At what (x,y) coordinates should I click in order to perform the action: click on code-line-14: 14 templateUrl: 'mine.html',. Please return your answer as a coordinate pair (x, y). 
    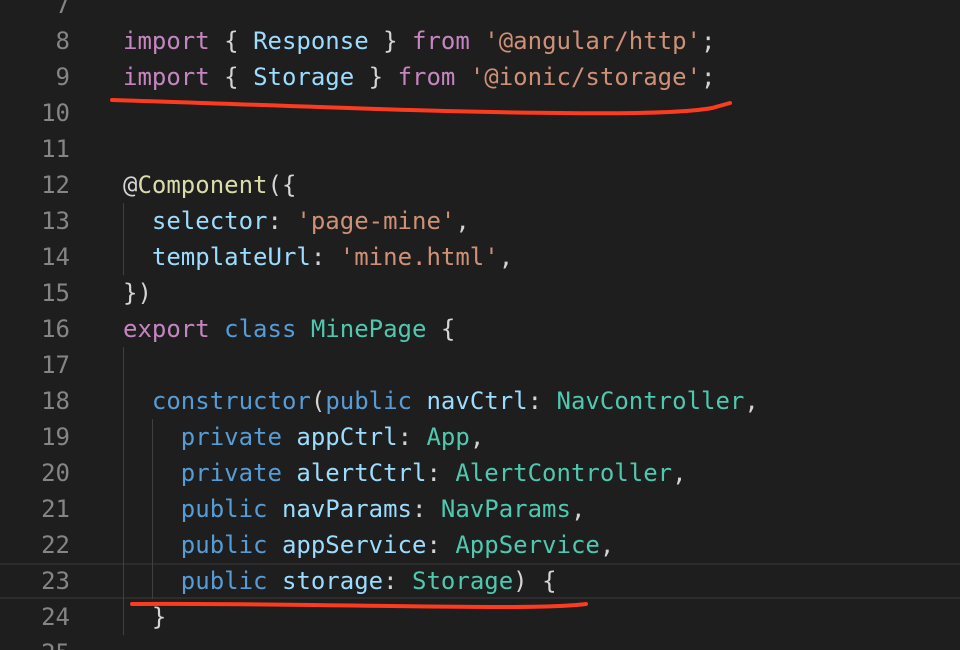
    Looking at the image, I should click on (480, 257).